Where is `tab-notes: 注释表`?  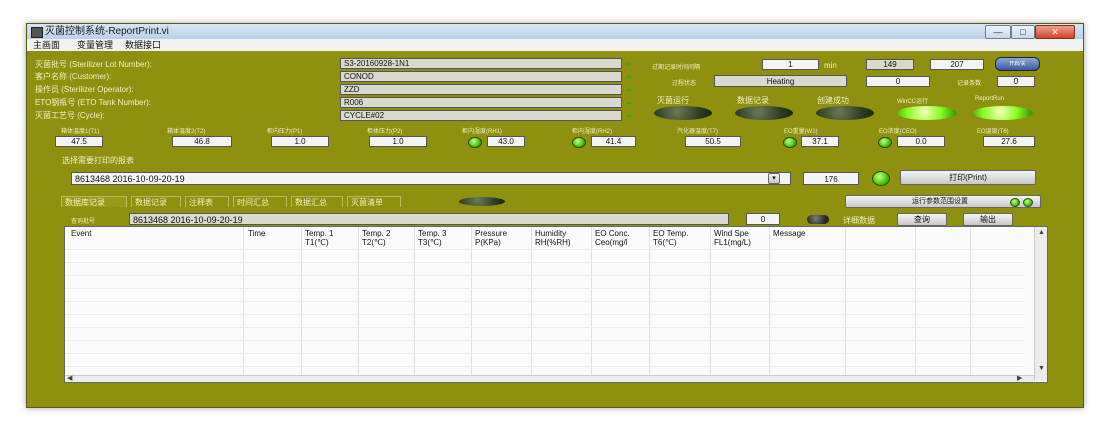 tab-notes: 注释表 is located at coordinates (207, 201).